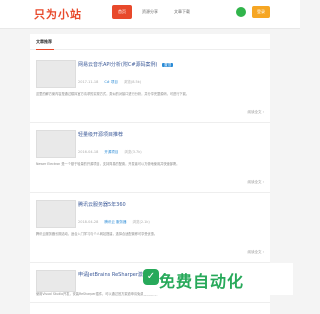 The height and width of the screenshot is (314, 320). Describe the element at coordinates (122, 12) in the screenshot. I see `nav-home: 首页` at that location.